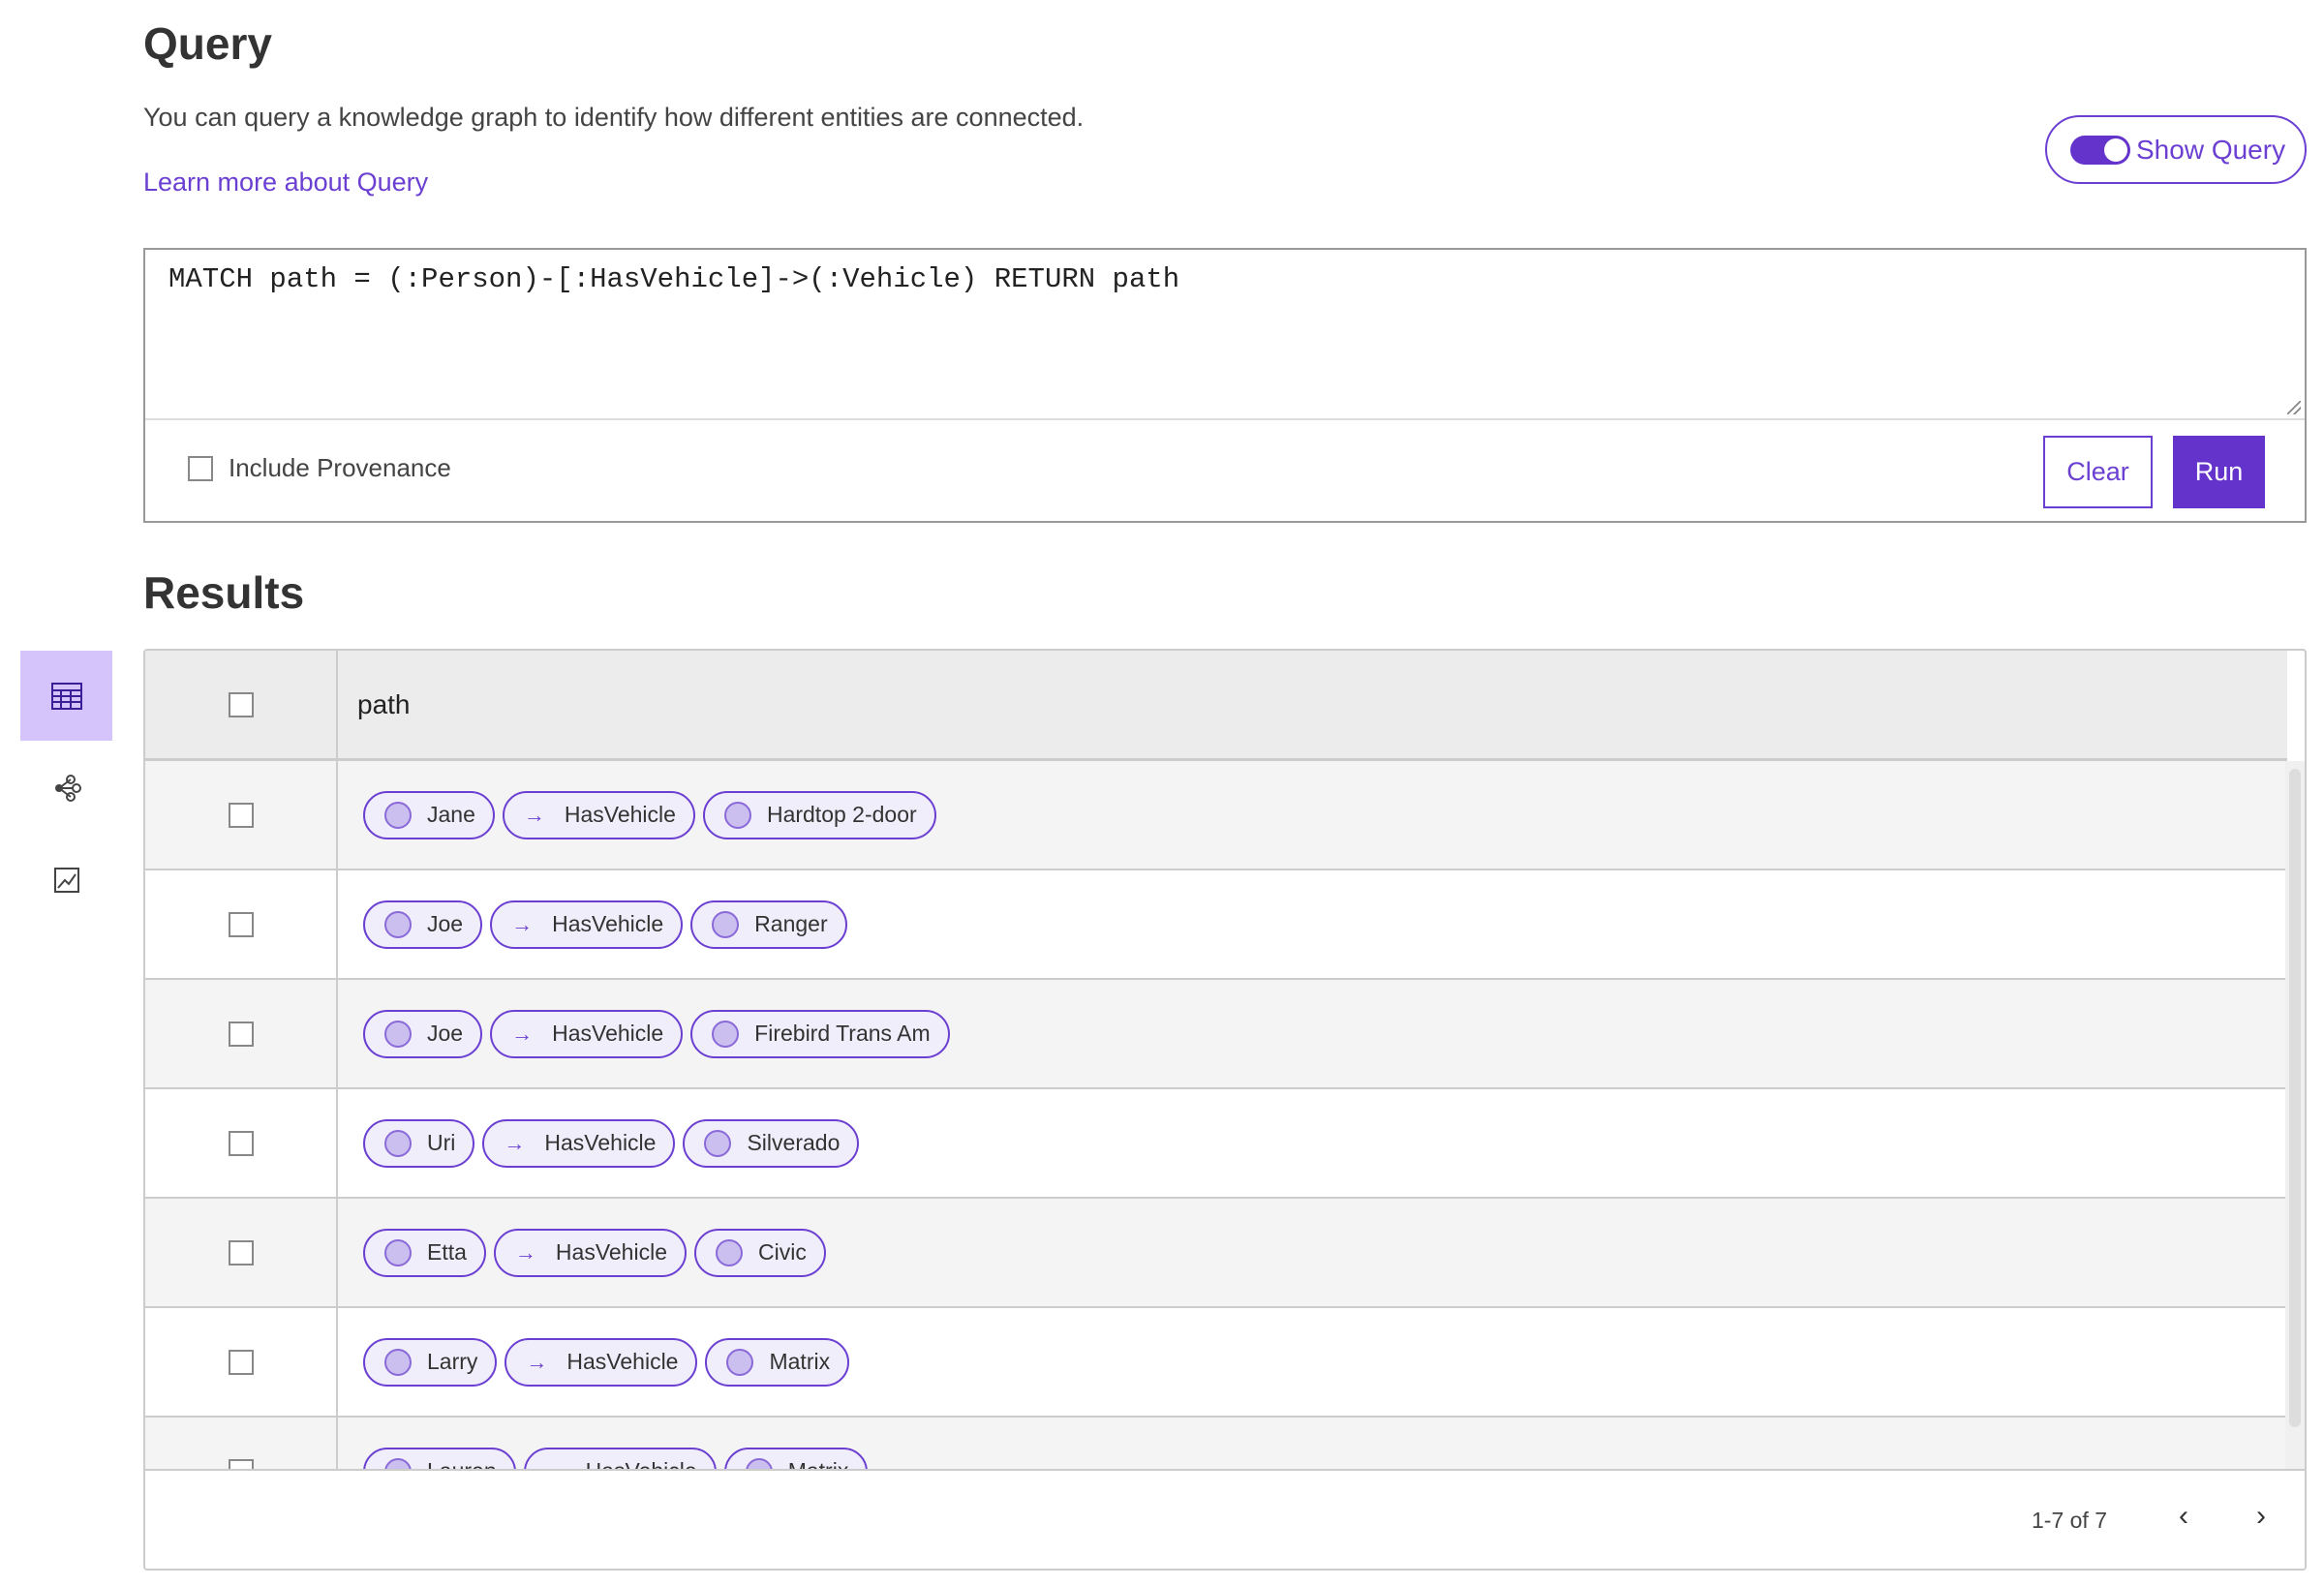 Image resolution: width=2324 pixels, height=1586 pixels. I want to click on source-node-chip: Larry, so click(431, 1362).